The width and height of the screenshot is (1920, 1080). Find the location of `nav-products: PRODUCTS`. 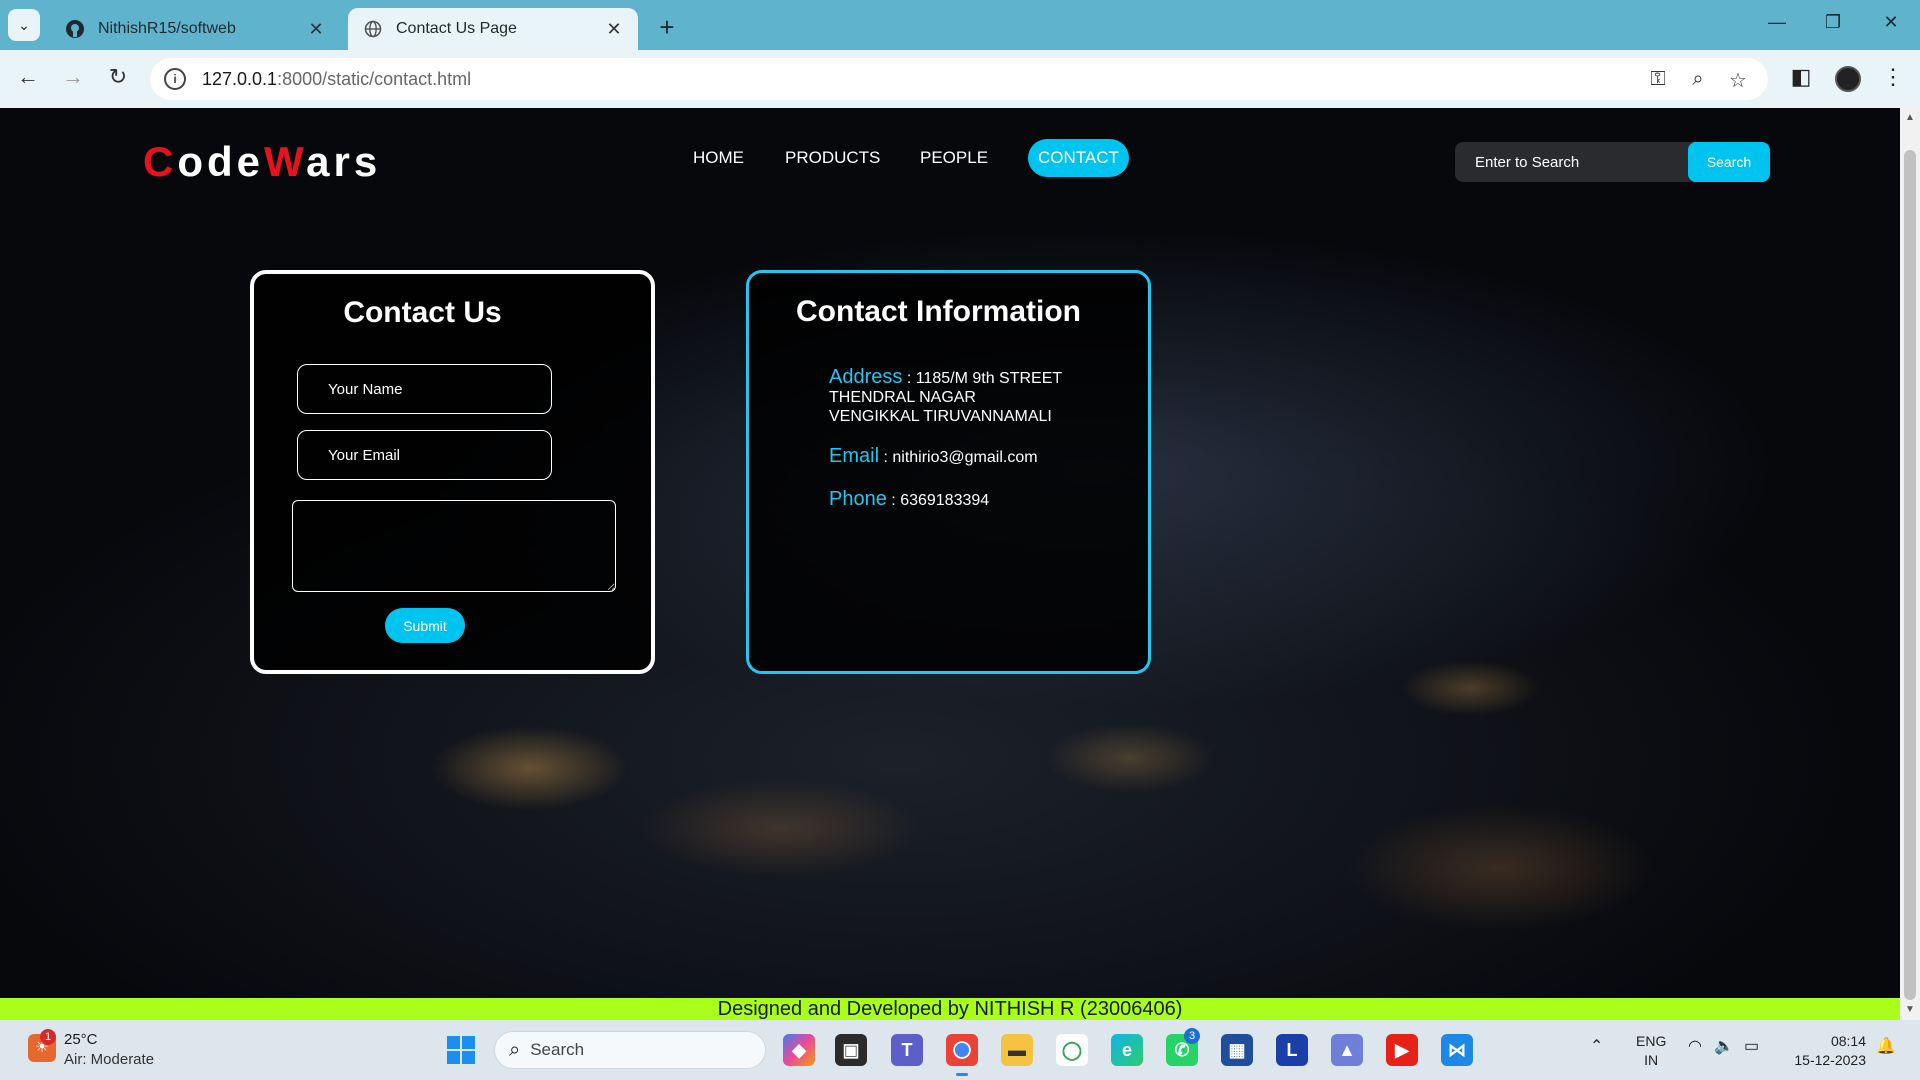

nav-products: PRODUCTS is located at coordinates (832, 158).